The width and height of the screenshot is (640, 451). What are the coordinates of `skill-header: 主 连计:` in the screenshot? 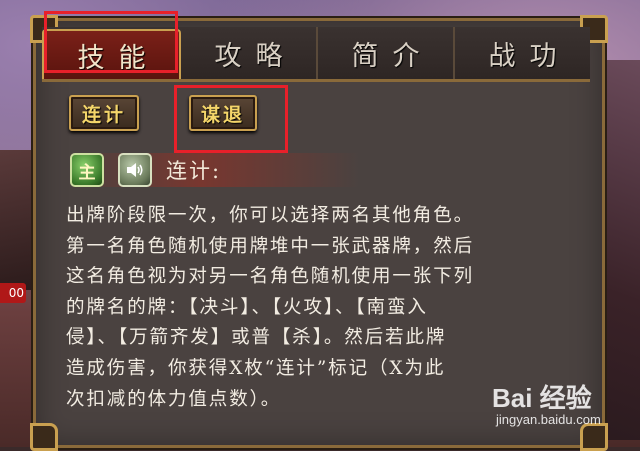 It's located at (215, 170).